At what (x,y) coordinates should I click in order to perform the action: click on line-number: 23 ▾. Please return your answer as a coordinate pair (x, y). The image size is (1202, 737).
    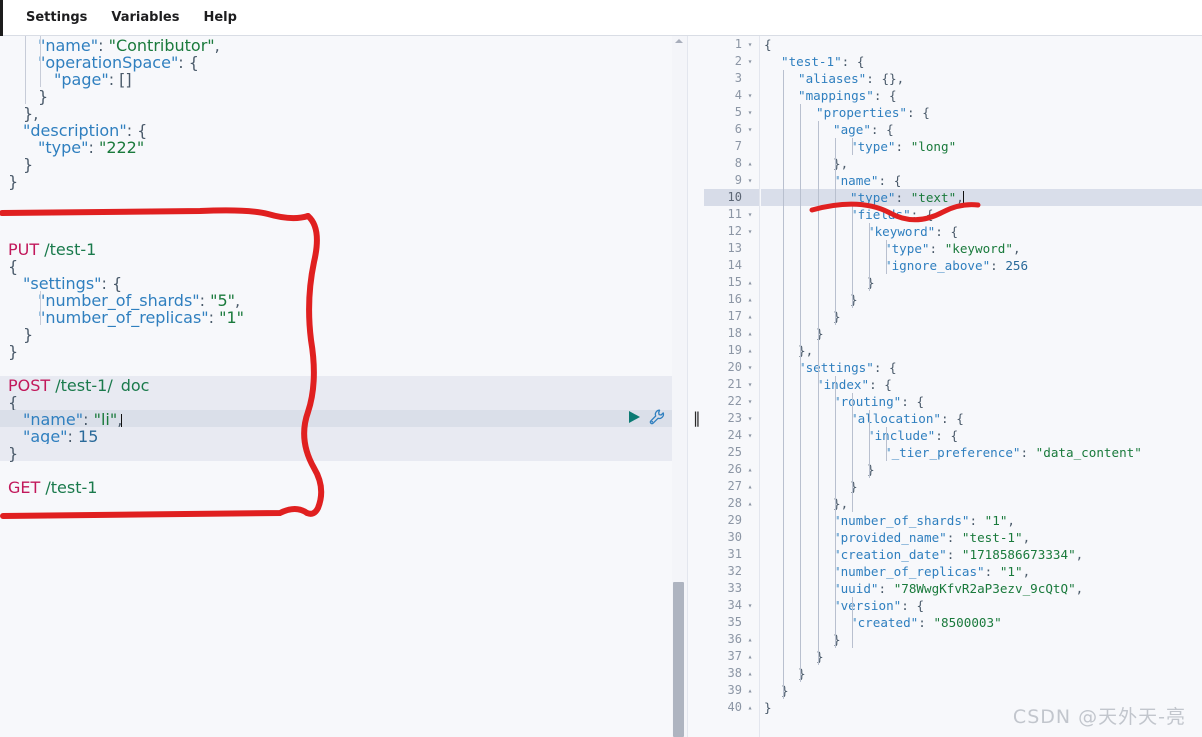
    Looking at the image, I should click on (731, 418).